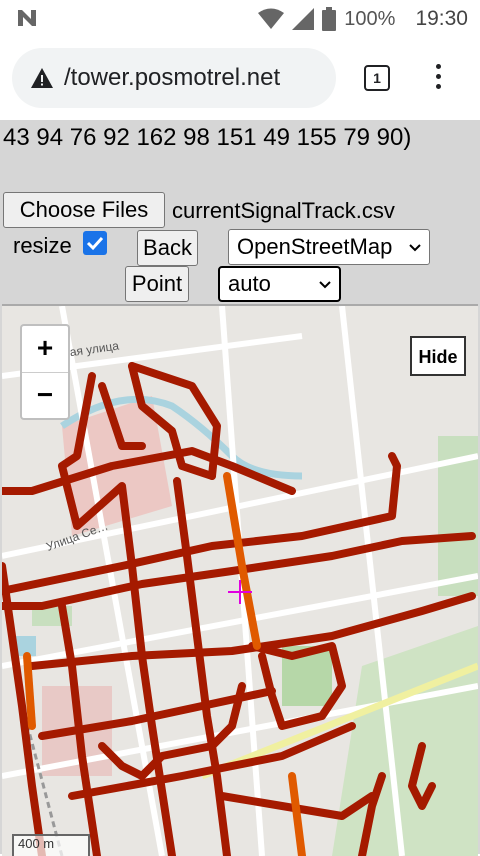  What do you see at coordinates (27, 18) in the screenshot?
I see `notification-icon` at bounding box center [27, 18].